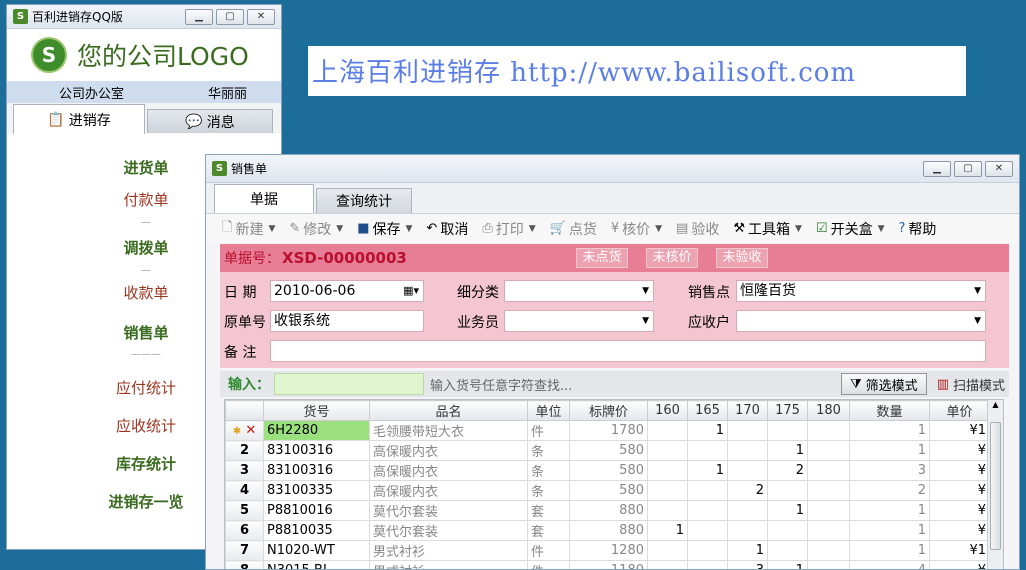 This screenshot has height=570, width=1026. What do you see at coordinates (697, 229) in the screenshot?
I see `inspect-button: ▤ 验收` at bounding box center [697, 229].